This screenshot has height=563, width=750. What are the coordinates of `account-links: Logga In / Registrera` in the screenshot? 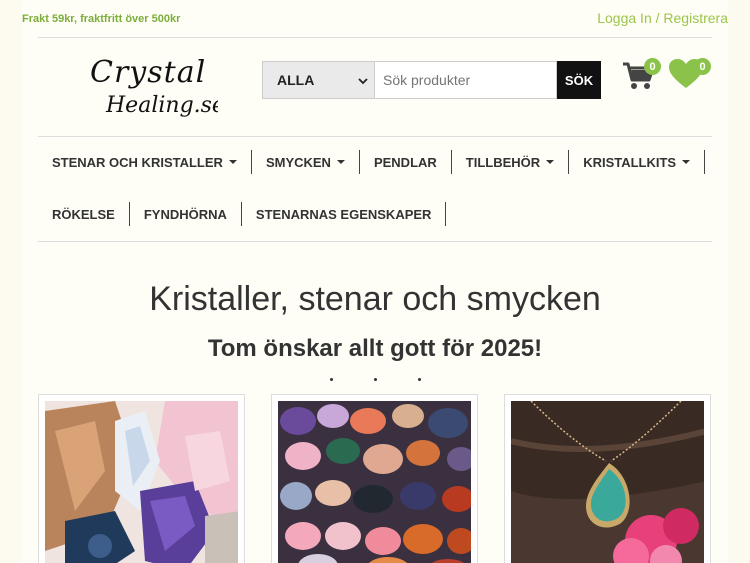 It's located at (662, 18).